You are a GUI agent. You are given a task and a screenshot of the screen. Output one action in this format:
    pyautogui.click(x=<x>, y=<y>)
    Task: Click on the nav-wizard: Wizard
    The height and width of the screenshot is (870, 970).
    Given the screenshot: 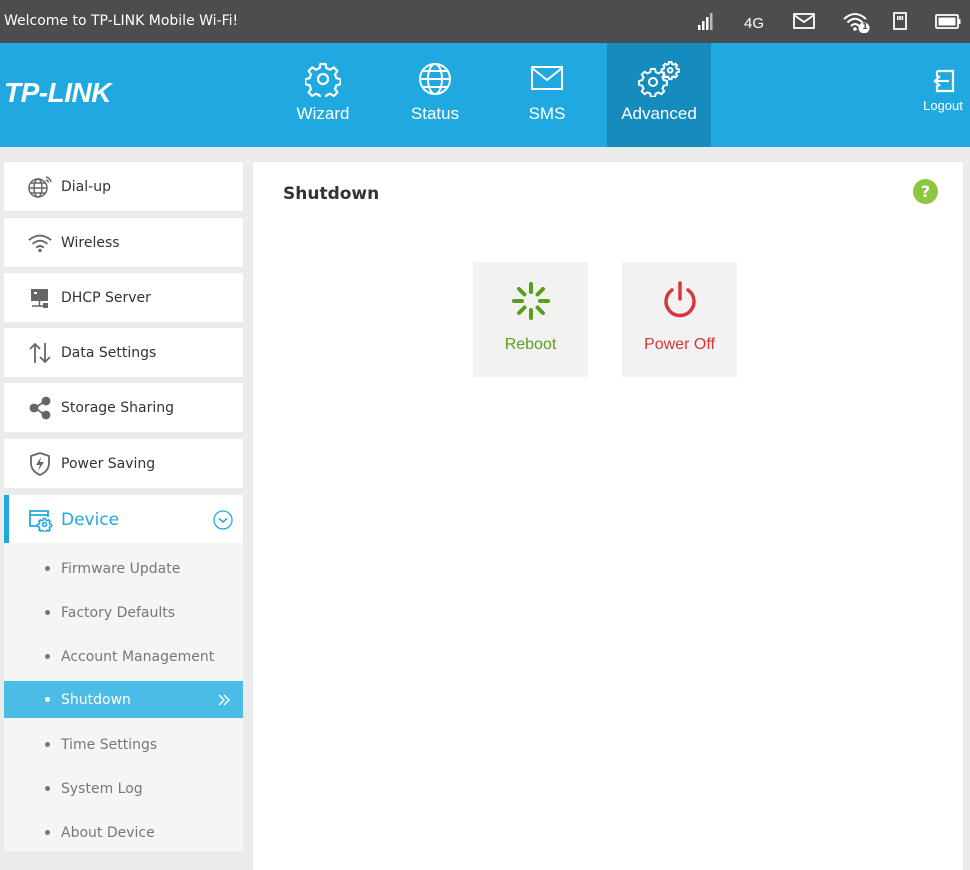 What is the action you would take?
    pyautogui.click(x=323, y=95)
    